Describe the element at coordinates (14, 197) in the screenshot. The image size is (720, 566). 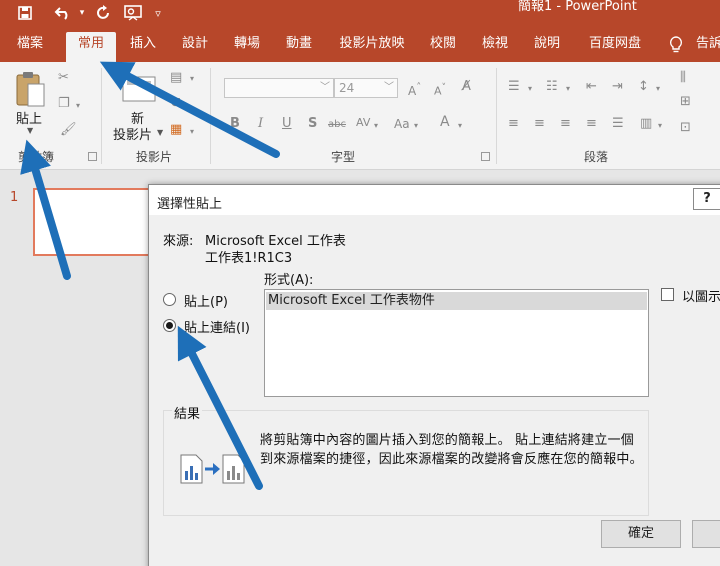
I see `slide-number: 1` at that location.